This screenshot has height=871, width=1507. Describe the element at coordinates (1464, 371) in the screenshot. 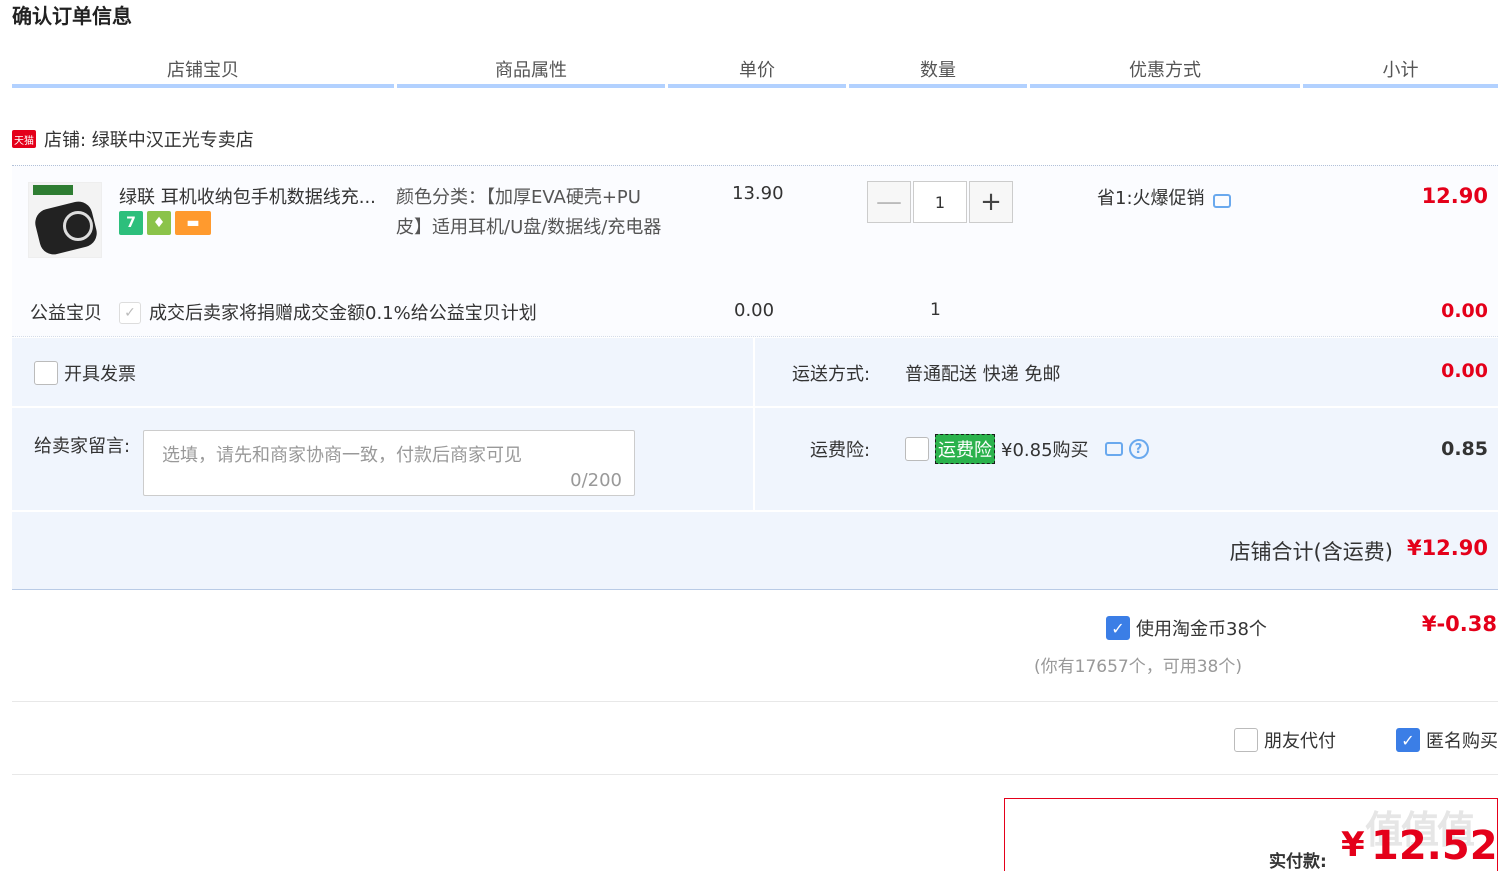

I see `shipping-price: 0.00` at that location.